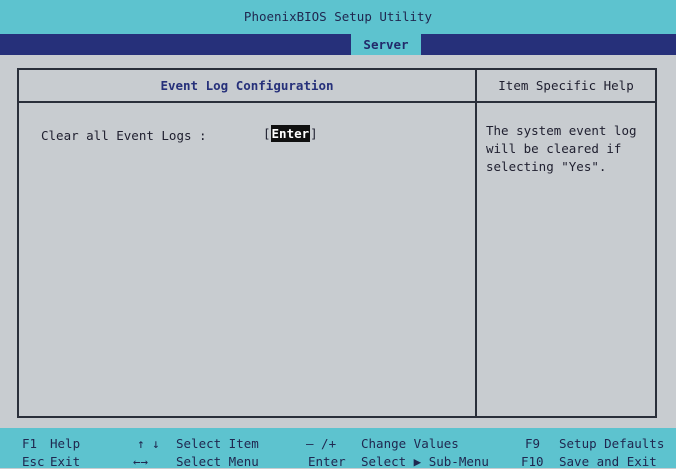  What do you see at coordinates (476, 243) in the screenshot?
I see `column-divider` at bounding box center [476, 243].